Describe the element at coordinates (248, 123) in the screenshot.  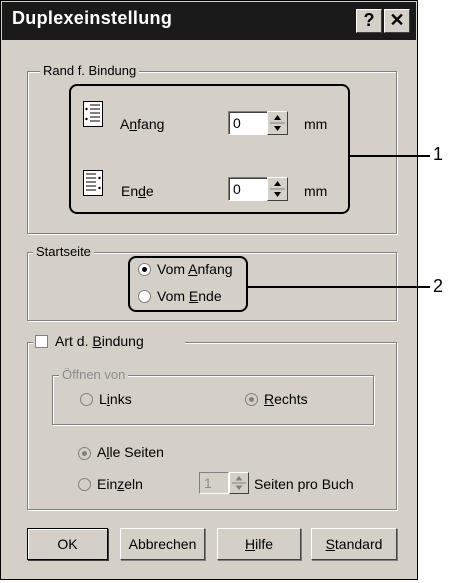
I see `margin-start-input: 0` at that location.